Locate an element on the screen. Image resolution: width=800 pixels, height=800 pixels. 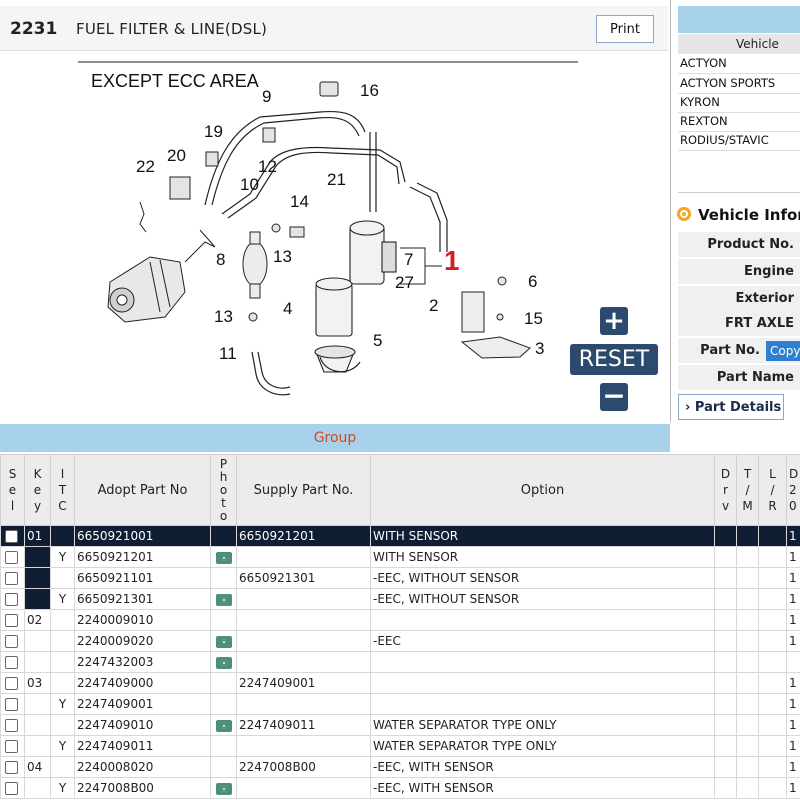
table-row: 01 6650921001 6650921201 WITH SENSOR 1 is located at coordinates (400, 536).